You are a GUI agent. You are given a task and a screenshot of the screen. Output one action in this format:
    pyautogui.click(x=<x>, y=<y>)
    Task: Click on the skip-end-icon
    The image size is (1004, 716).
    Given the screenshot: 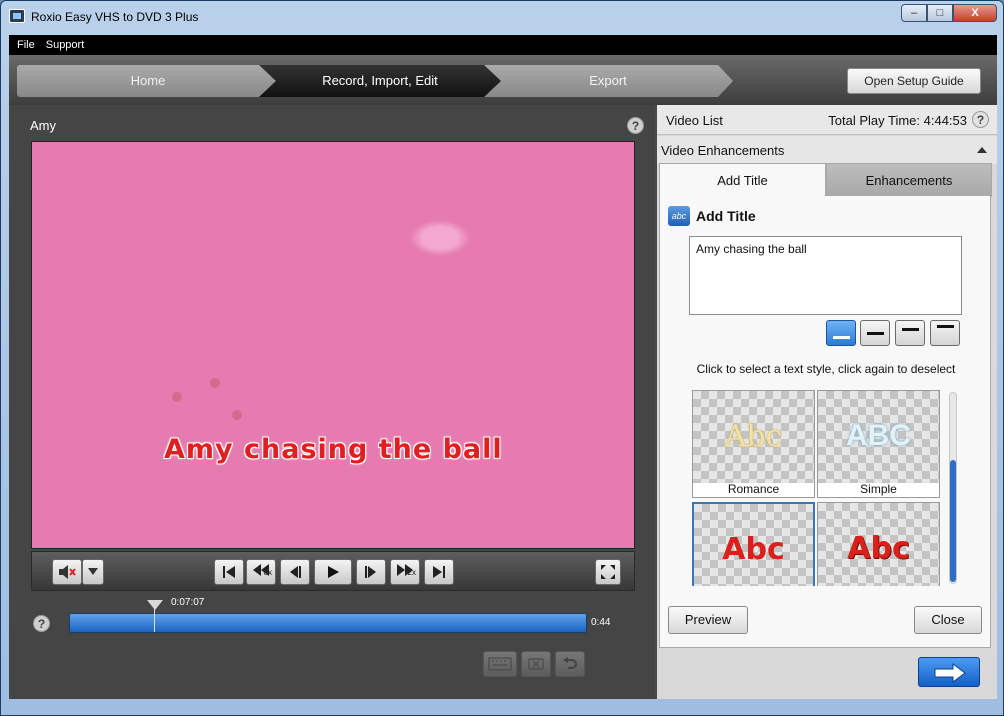 What is the action you would take?
    pyautogui.click(x=439, y=572)
    